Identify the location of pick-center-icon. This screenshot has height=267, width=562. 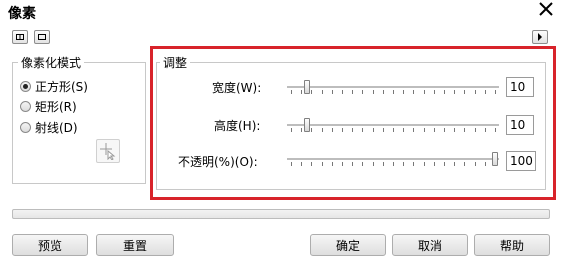
(108, 151).